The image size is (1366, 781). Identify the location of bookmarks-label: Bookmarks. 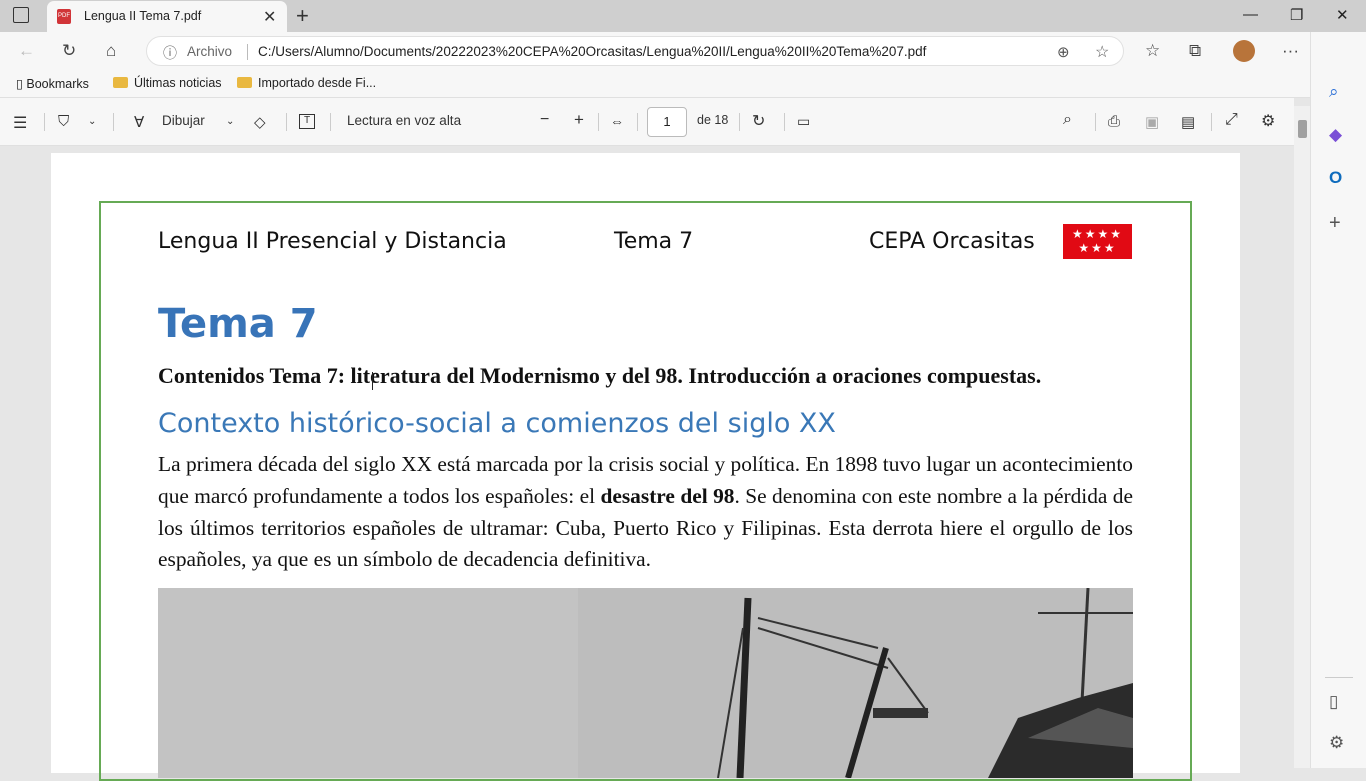
(57, 84).